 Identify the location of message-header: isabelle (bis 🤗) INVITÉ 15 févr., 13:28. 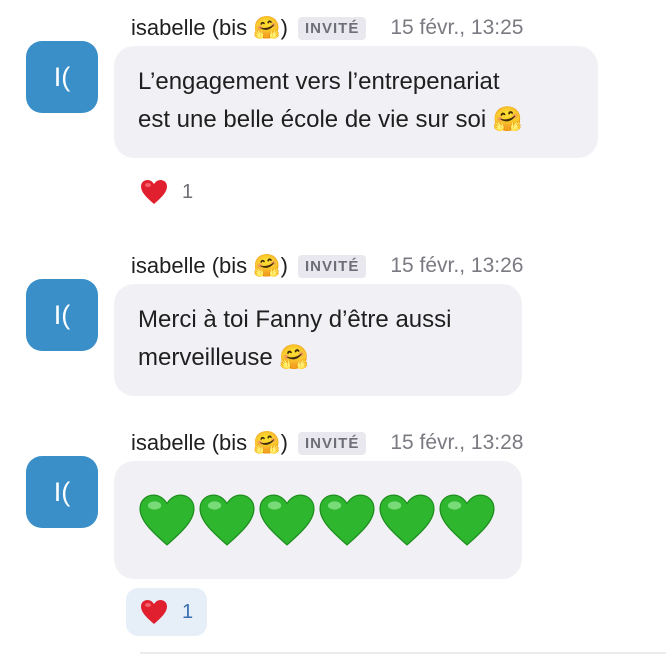
(327, 443).